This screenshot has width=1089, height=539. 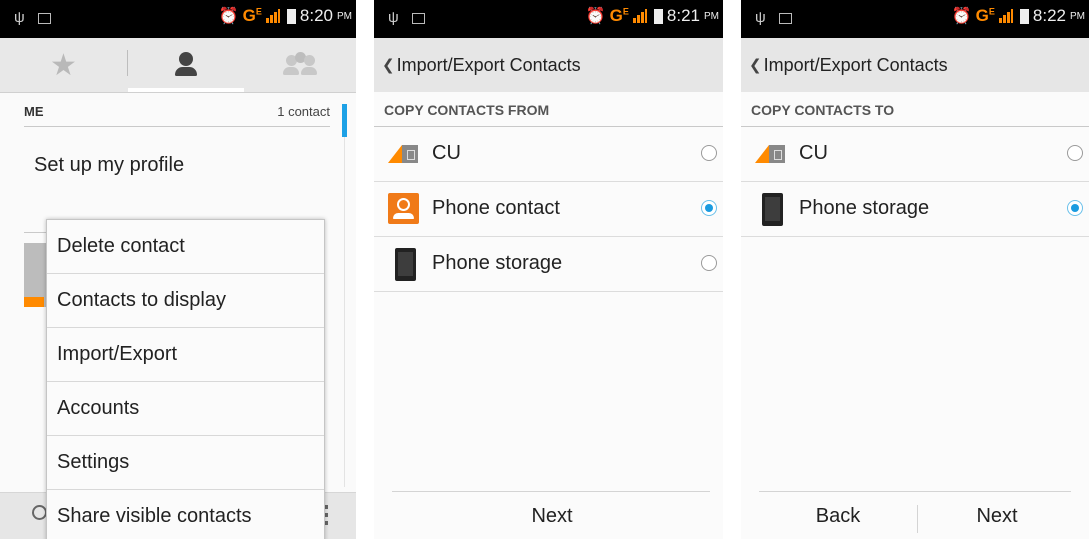 What do you see at coordinates (1049, 15) in the screenshot?
I see `clock: 8:22` at bounding box center [1049, 15].